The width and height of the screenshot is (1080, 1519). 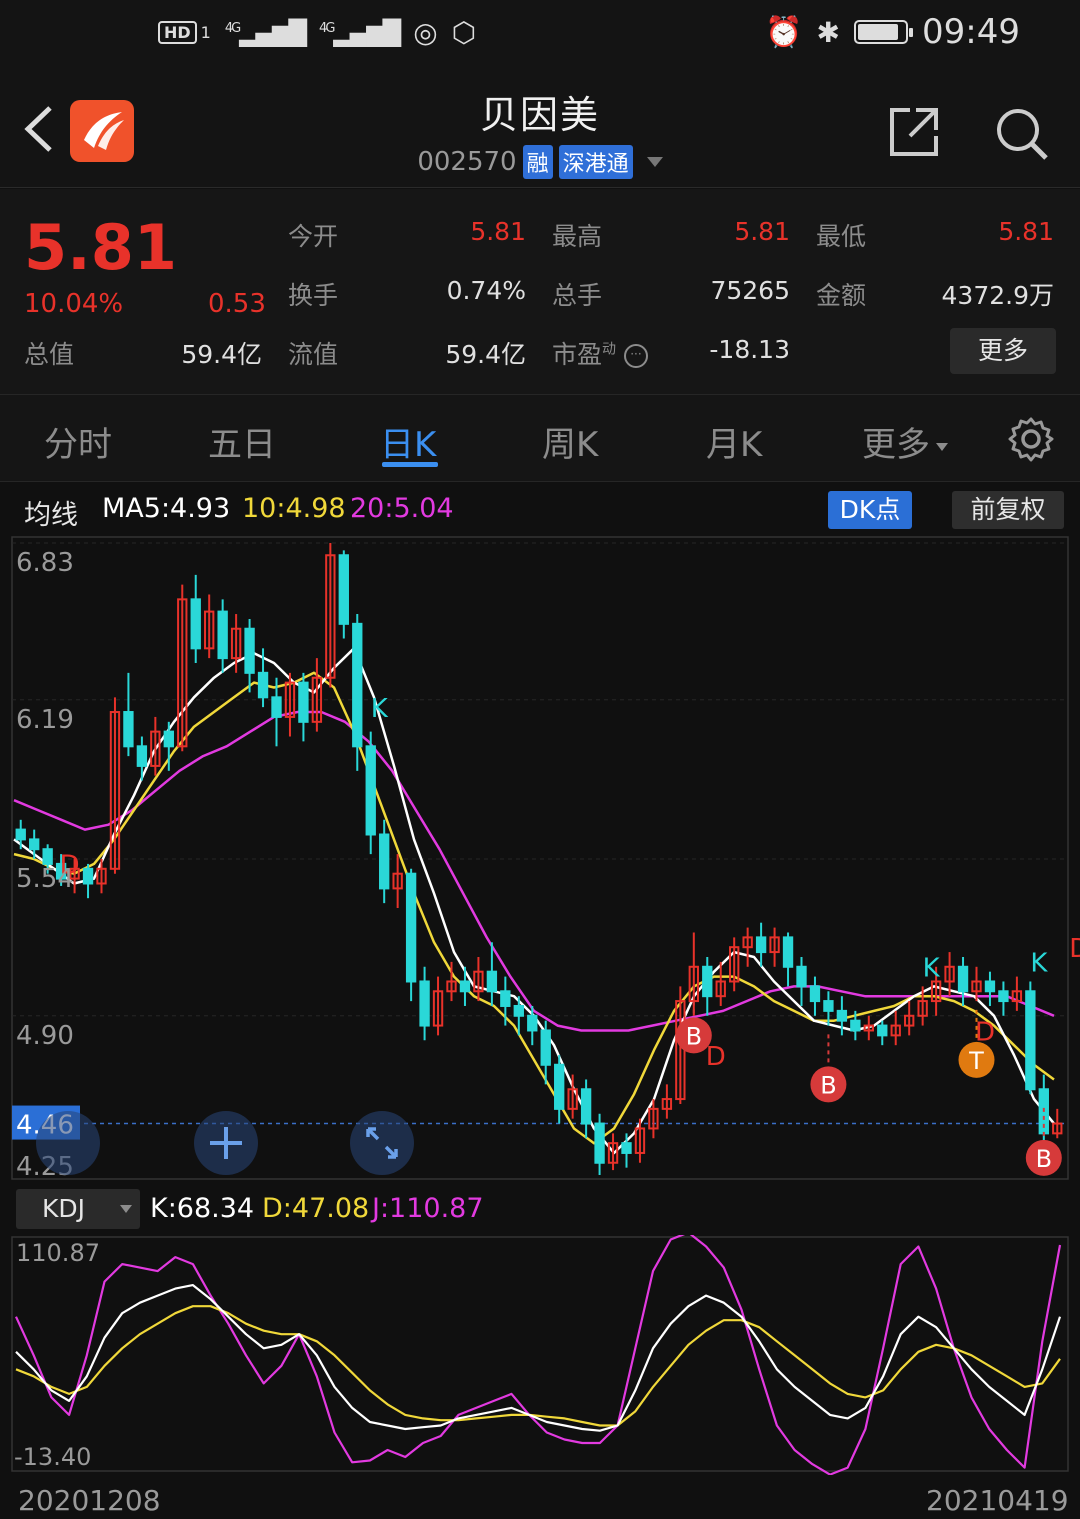 What do you see at coordinates (316, 1208) in the screenshot?
I see `kdj-d-value: D:47.08` at bounding box center [316, 1208].